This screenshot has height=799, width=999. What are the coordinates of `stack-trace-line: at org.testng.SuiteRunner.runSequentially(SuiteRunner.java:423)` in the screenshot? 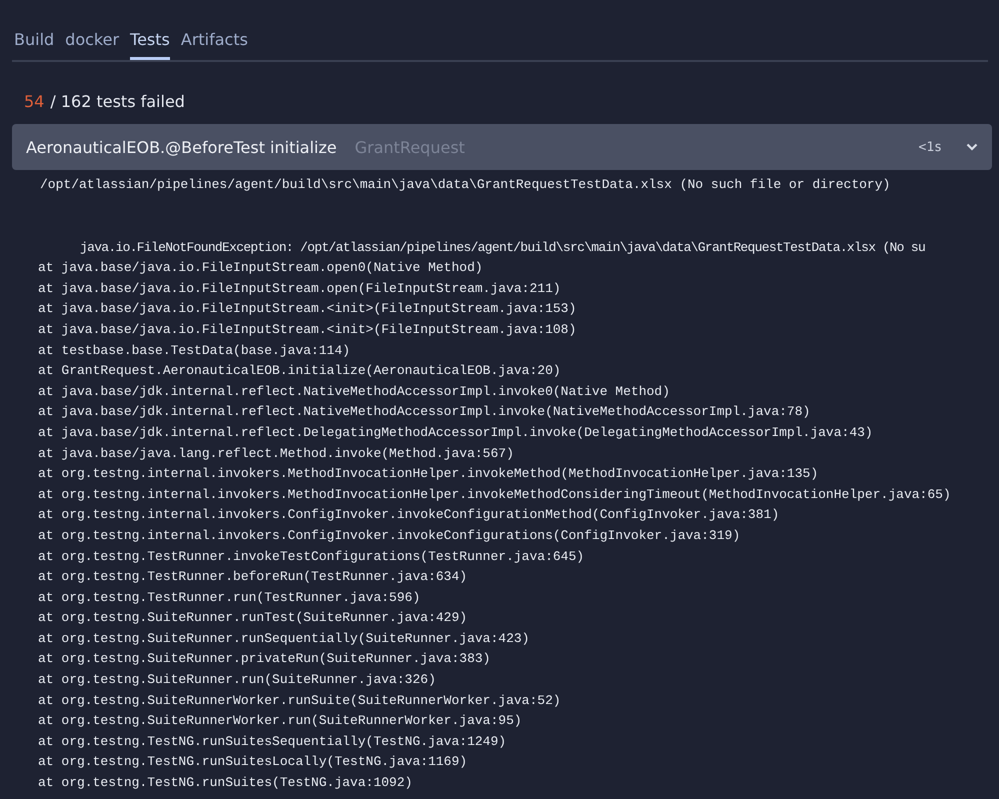 It's located at (283, 639).